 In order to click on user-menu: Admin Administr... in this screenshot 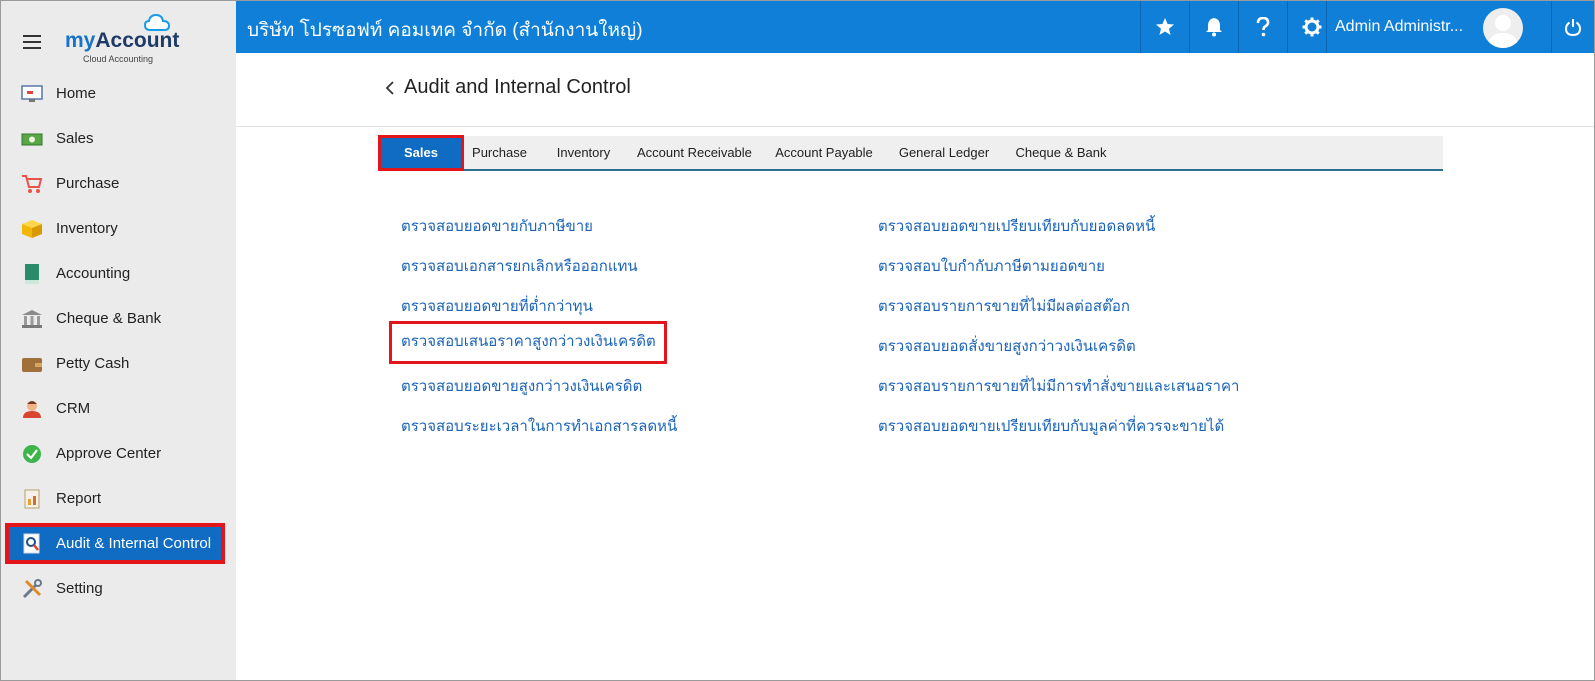, I will do `click(1438, 27)`.